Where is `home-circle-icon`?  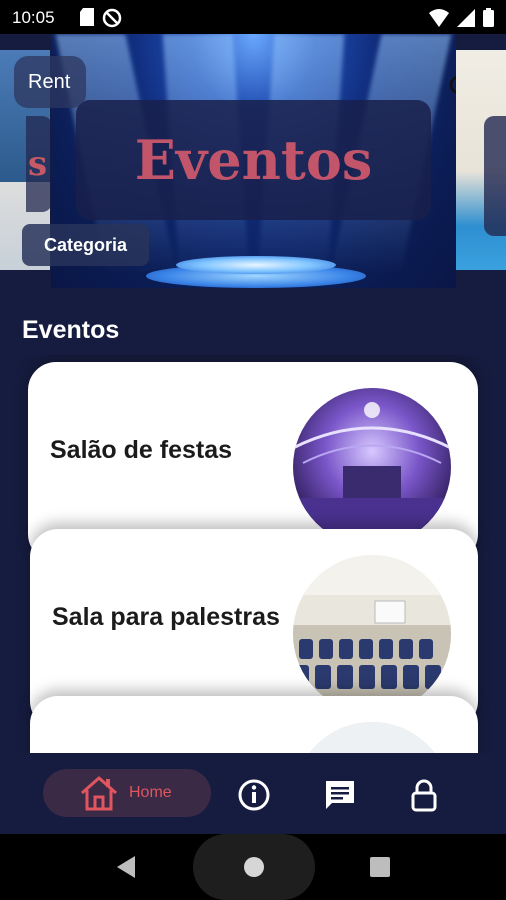 home-circle-icon is located at coordinates (254, 867).